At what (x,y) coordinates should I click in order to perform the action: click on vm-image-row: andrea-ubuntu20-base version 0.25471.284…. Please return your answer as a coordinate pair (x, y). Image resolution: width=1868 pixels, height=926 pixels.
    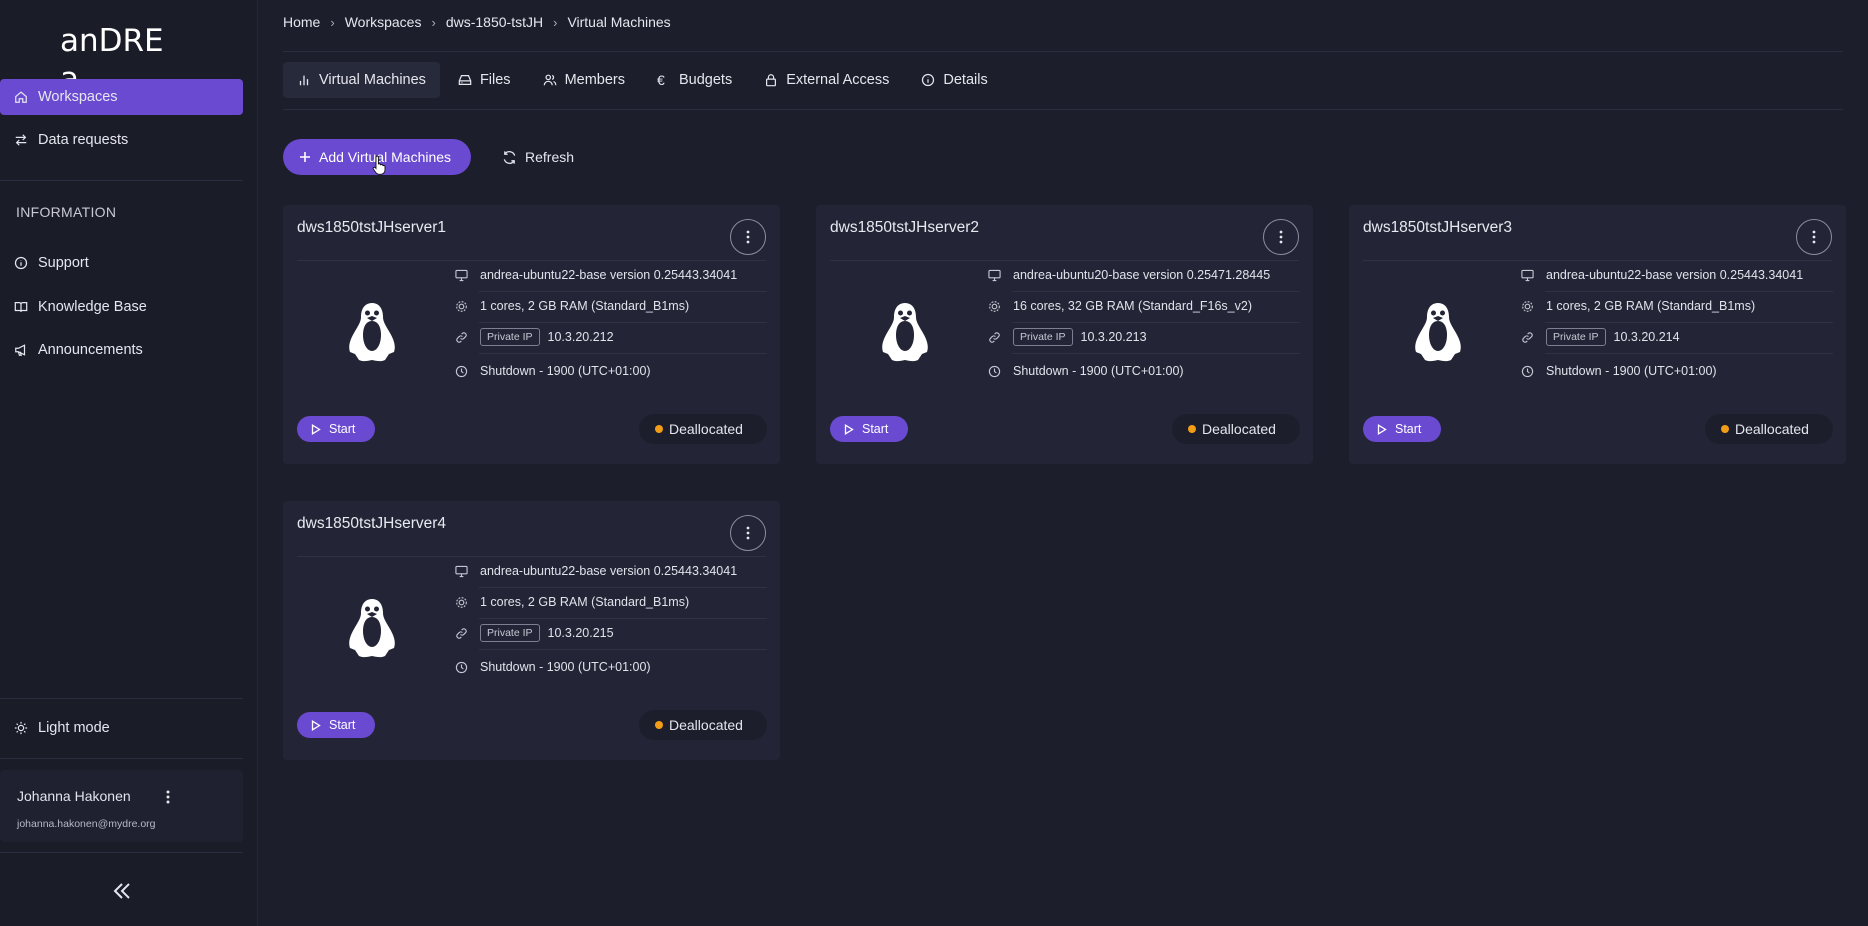
    Looking at the image, I should click on (1144, 275).